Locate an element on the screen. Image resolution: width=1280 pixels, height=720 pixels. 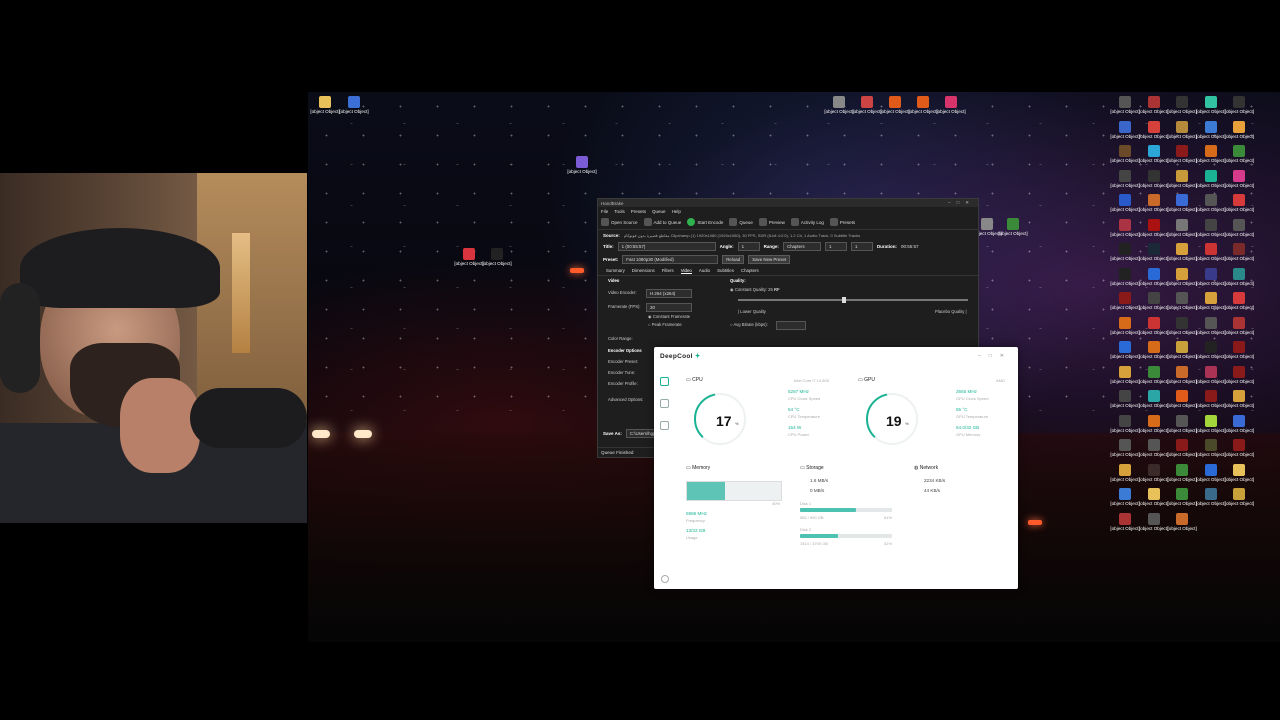
preset-label: Preset: is located at coordinates (611, 259).